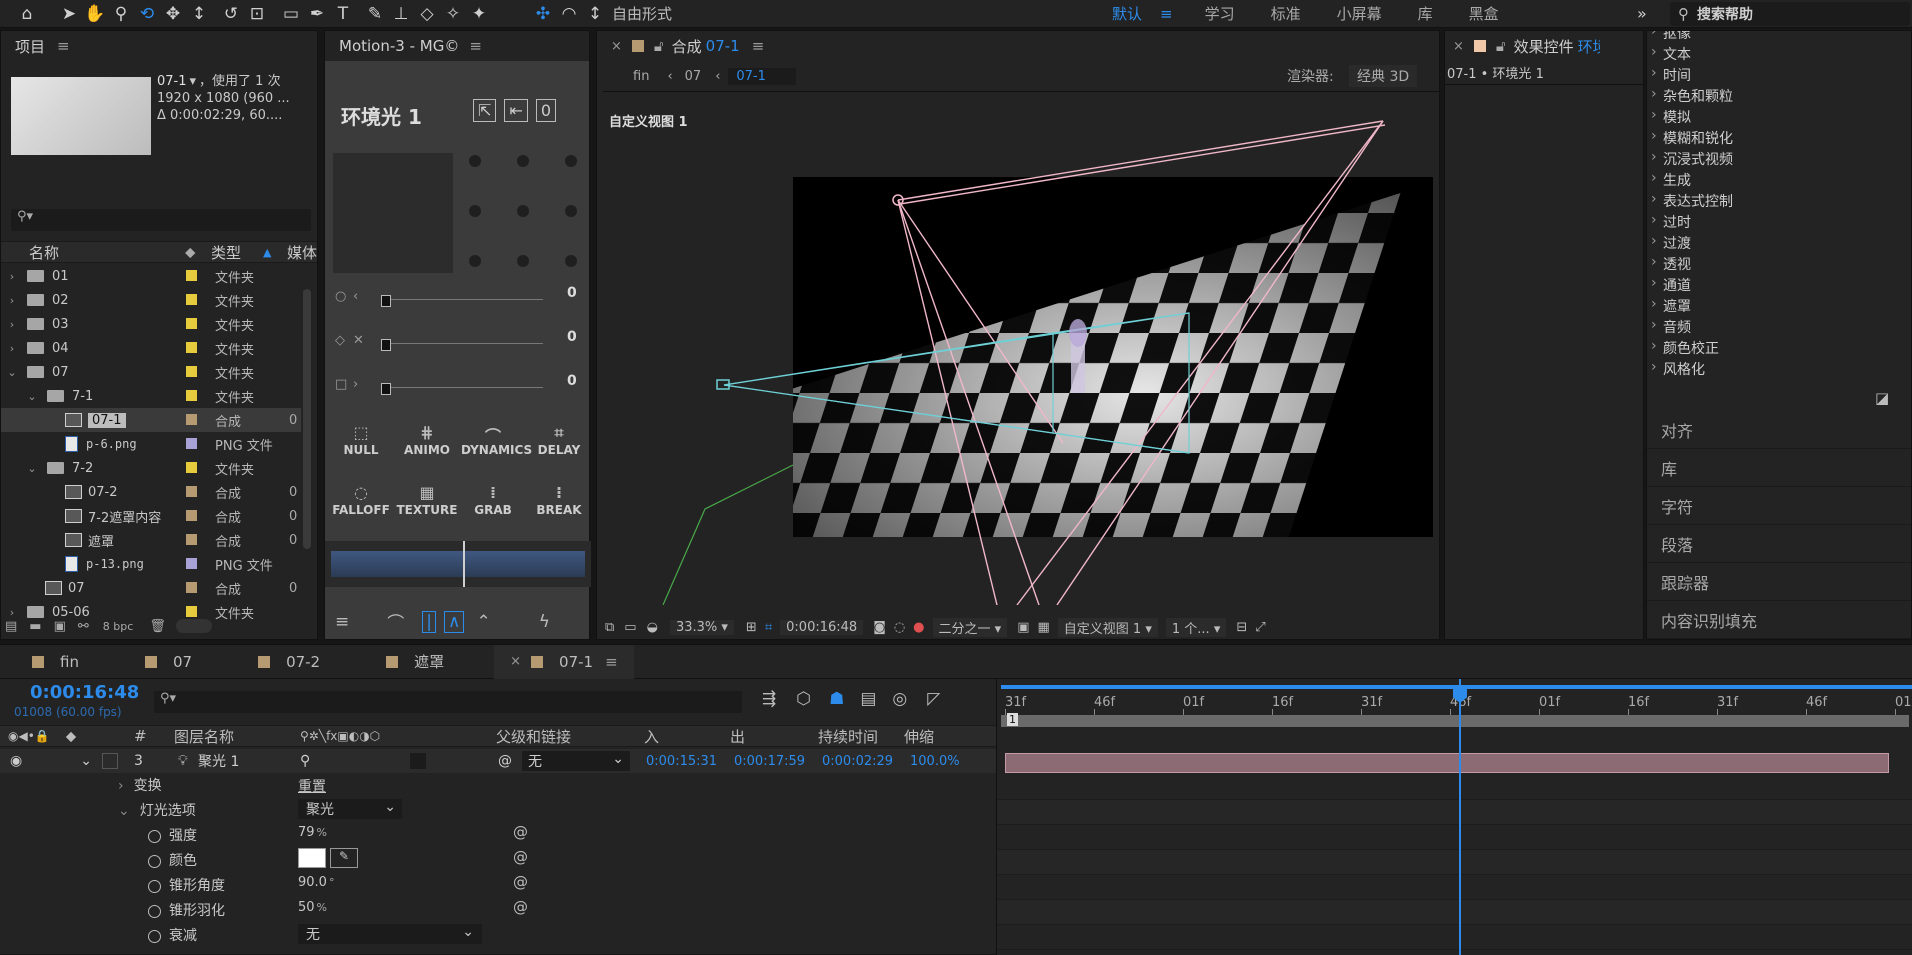 This screenshot has width=1912, height=955. I want to click on layer-in: 0:00:15:31, so click(681, 761).